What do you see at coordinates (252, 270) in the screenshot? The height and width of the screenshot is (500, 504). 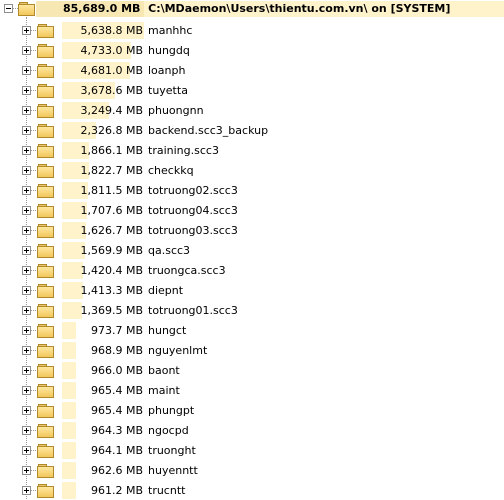 I see `folder-row: 1,420.4 MB truongca.scc3` at bounding box center [252, 270].